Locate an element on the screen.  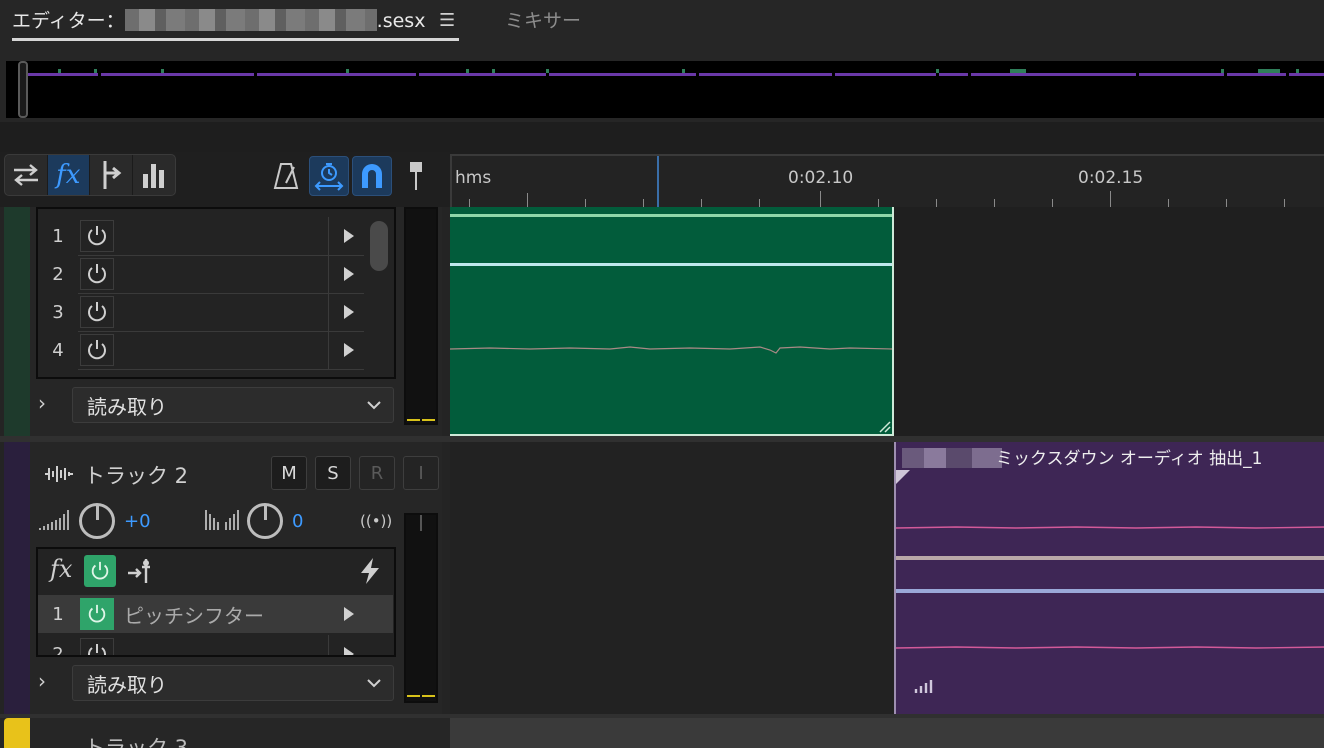
track1-audio-clip is located at coordinates (672, 321).